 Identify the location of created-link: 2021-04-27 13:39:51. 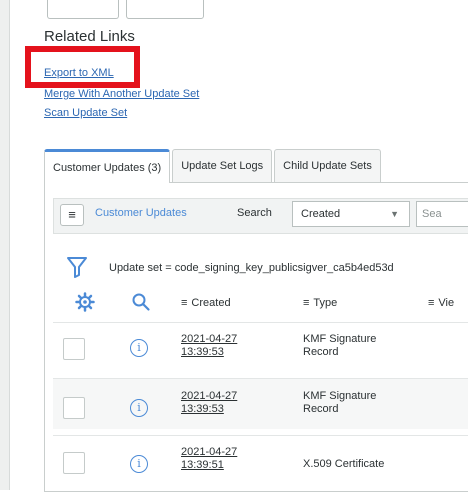
(209, 459).